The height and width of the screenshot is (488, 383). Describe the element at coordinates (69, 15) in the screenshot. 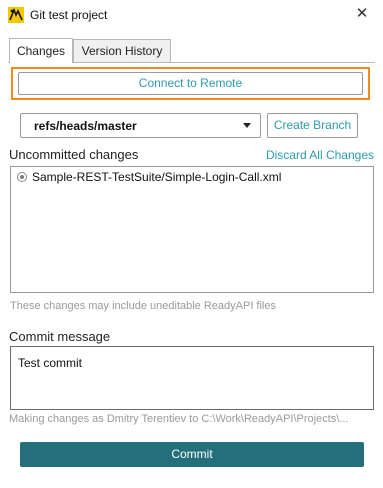

I see `window-title: Git test project` at that location.